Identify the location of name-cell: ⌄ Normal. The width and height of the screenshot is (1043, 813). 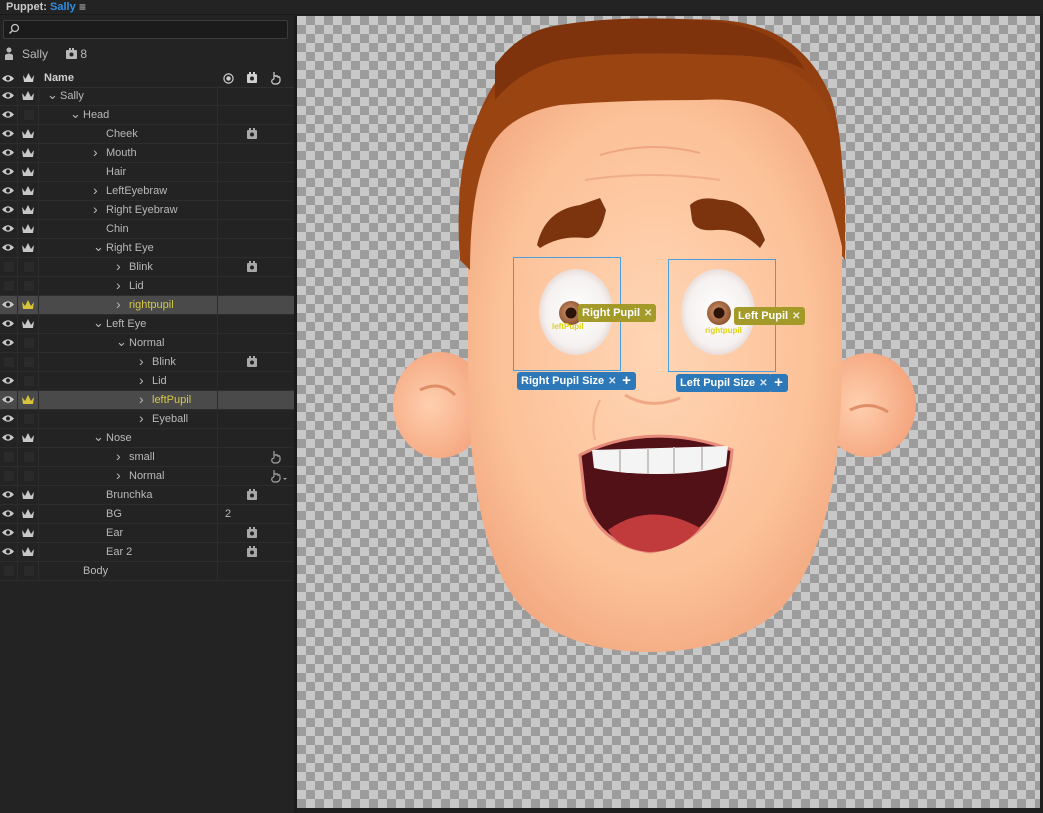
(129, 343).